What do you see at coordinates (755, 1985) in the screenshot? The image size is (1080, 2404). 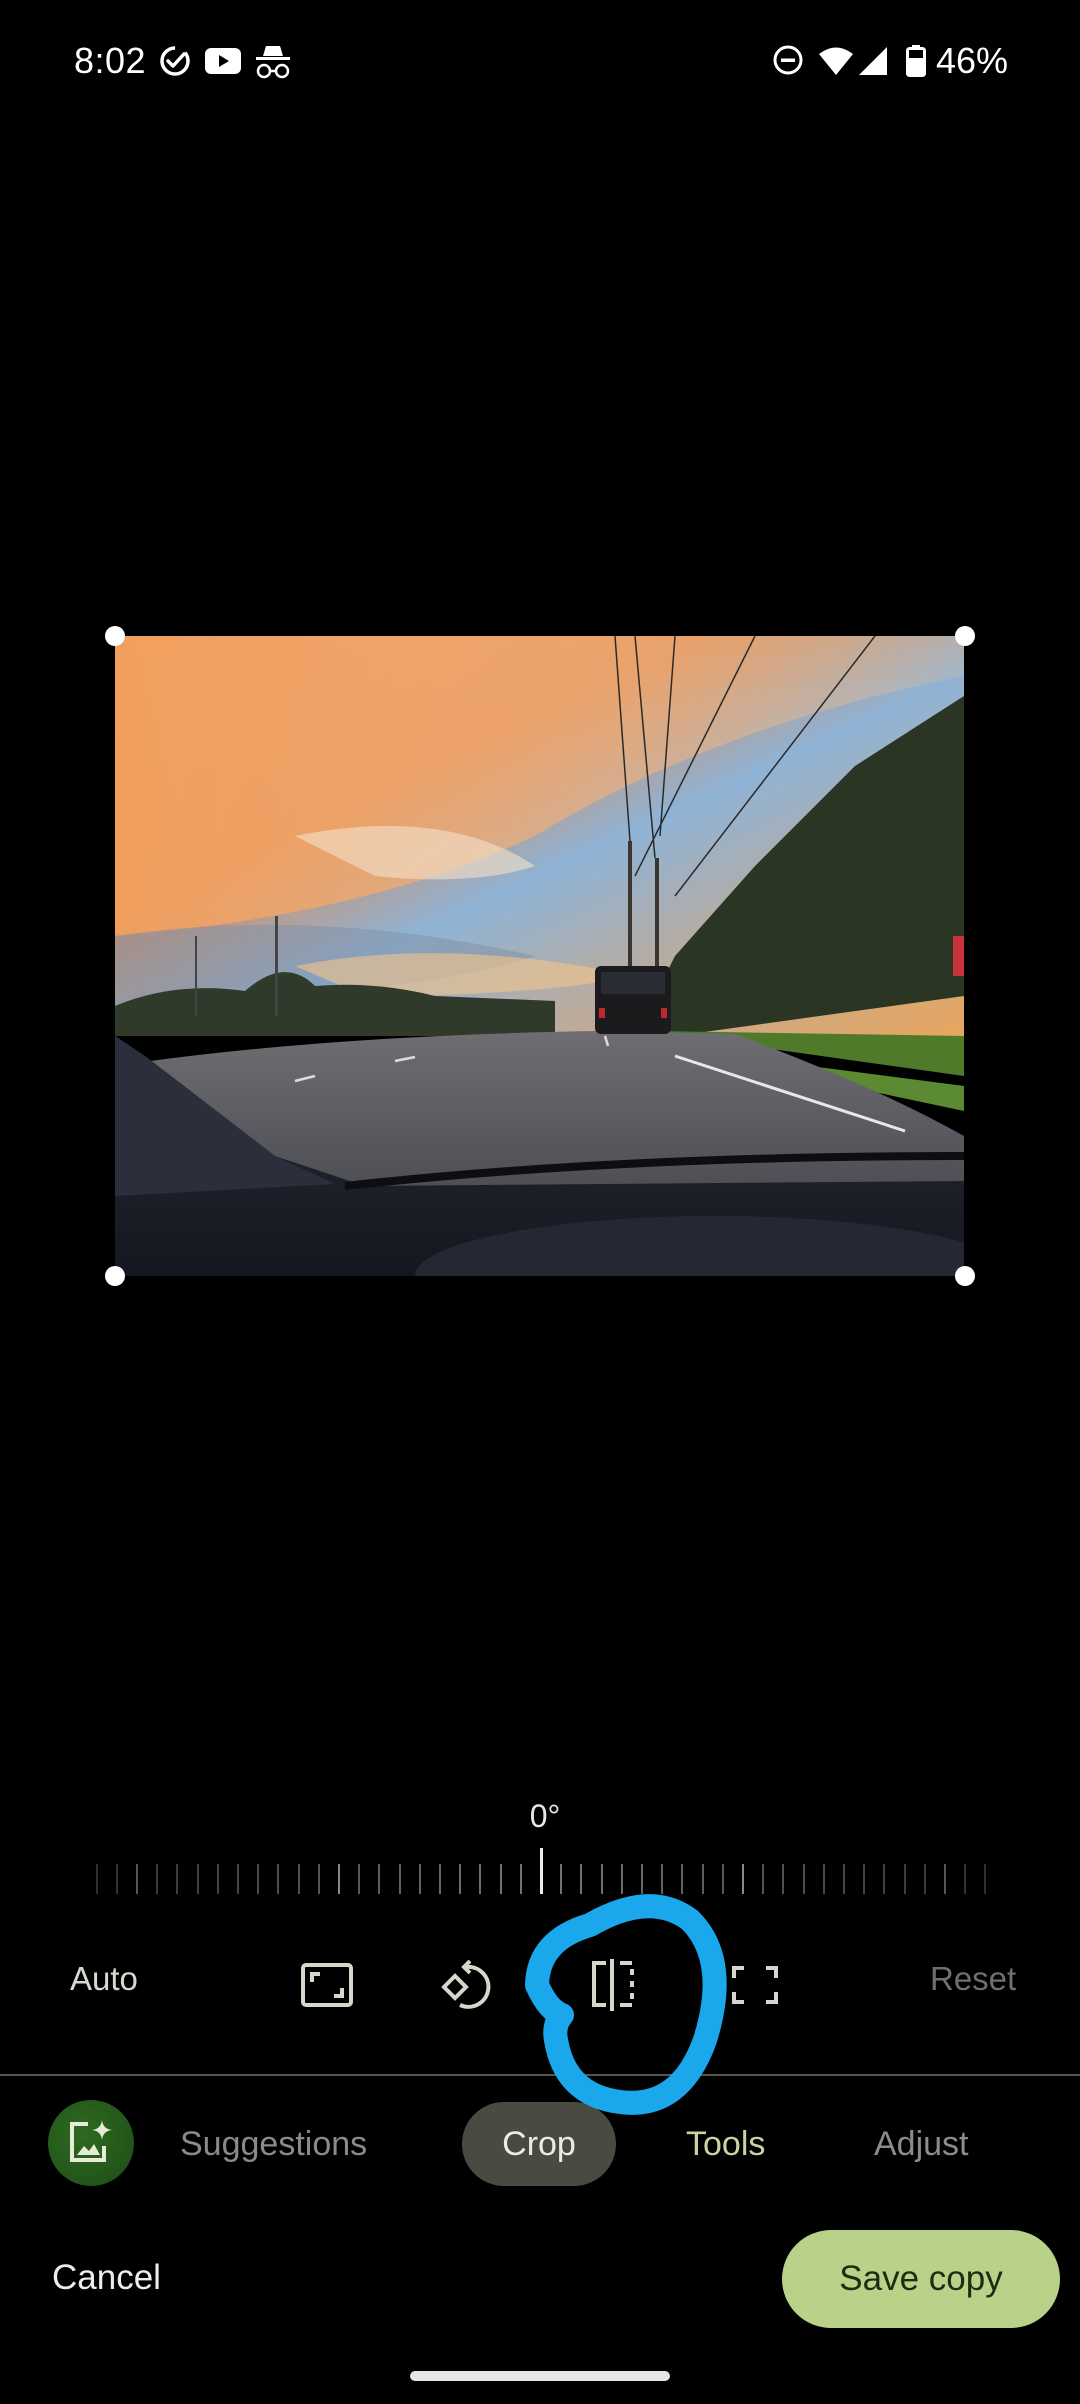 I see `free-crop-icon` at bounding box center [755, 1985].